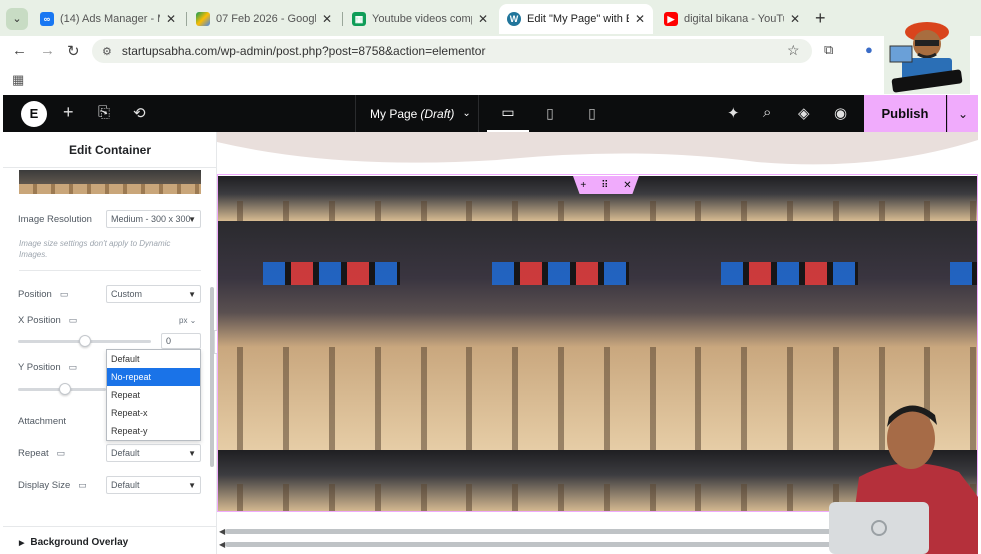 The width and height of the screenshot is (981, 554). What do you see at coordinates (508, 113) in the screenshot?
I see `desktop-view-icon: ▭` at bounding box center [508, 113].